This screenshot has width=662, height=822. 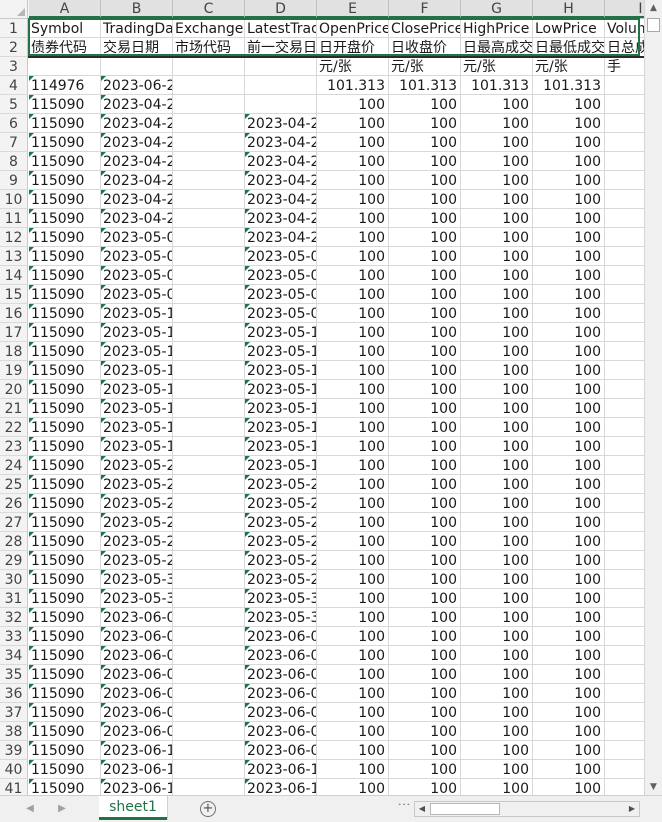 I want to click on row-header-23: 23, so click(x=14, y=446).